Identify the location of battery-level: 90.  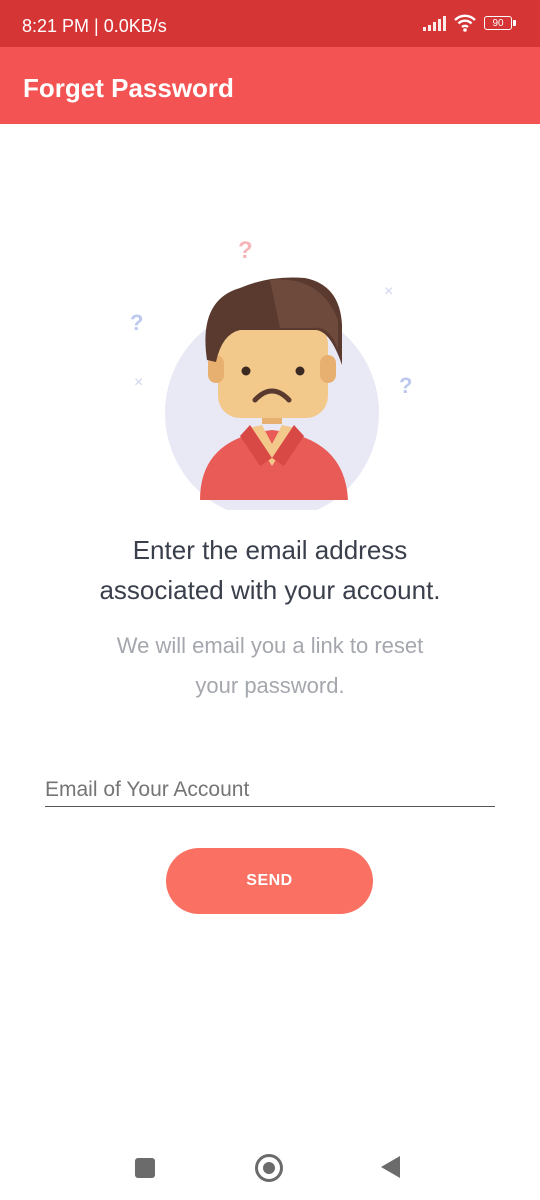
(498, 23).